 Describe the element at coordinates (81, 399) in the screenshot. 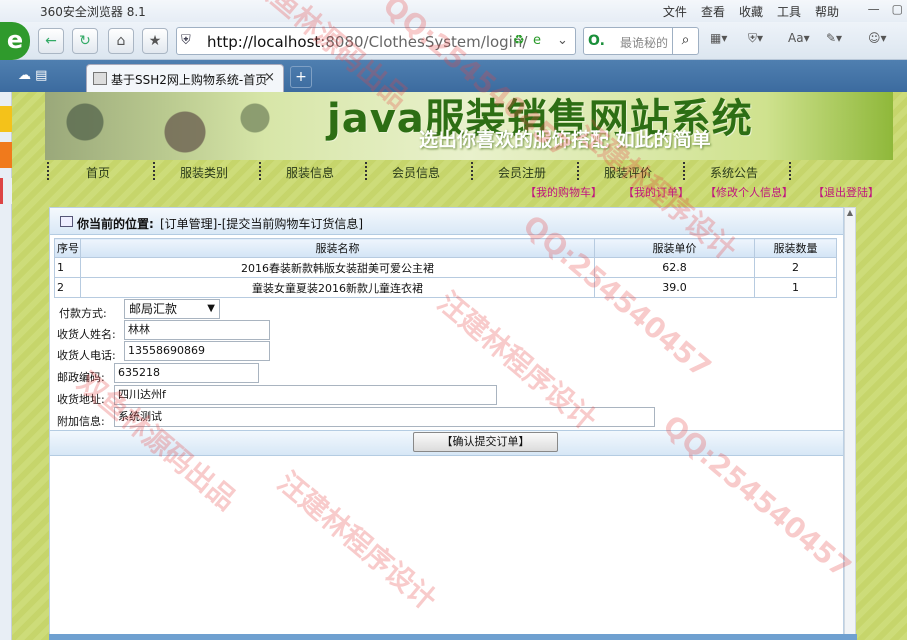

I see `address-label: 收货地址:` at that location.